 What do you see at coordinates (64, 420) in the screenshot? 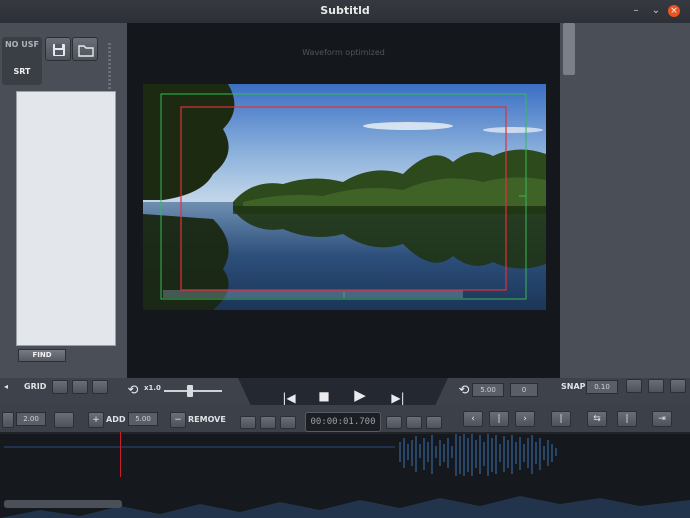
I see `step-forward-button` at bounding box center [64, 420].